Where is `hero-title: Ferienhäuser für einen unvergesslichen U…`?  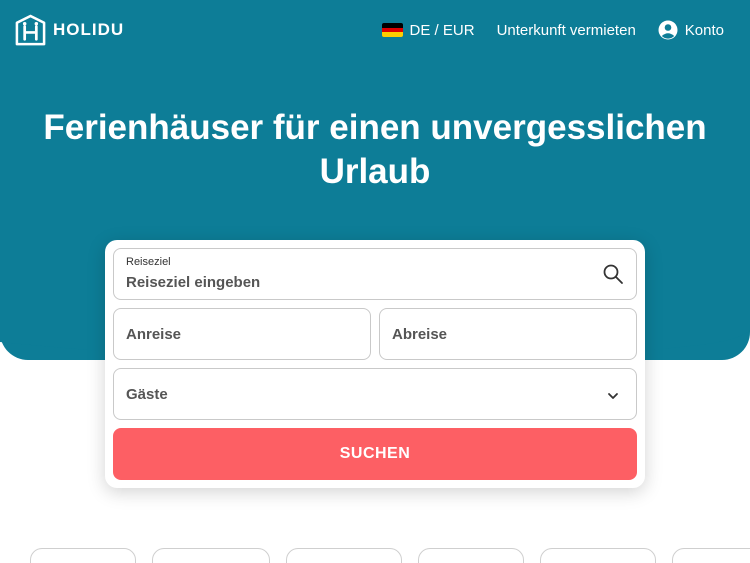
hero-title: Ferienhäuser für einen unvergesslichen U… is located at coordinates (375, 149).